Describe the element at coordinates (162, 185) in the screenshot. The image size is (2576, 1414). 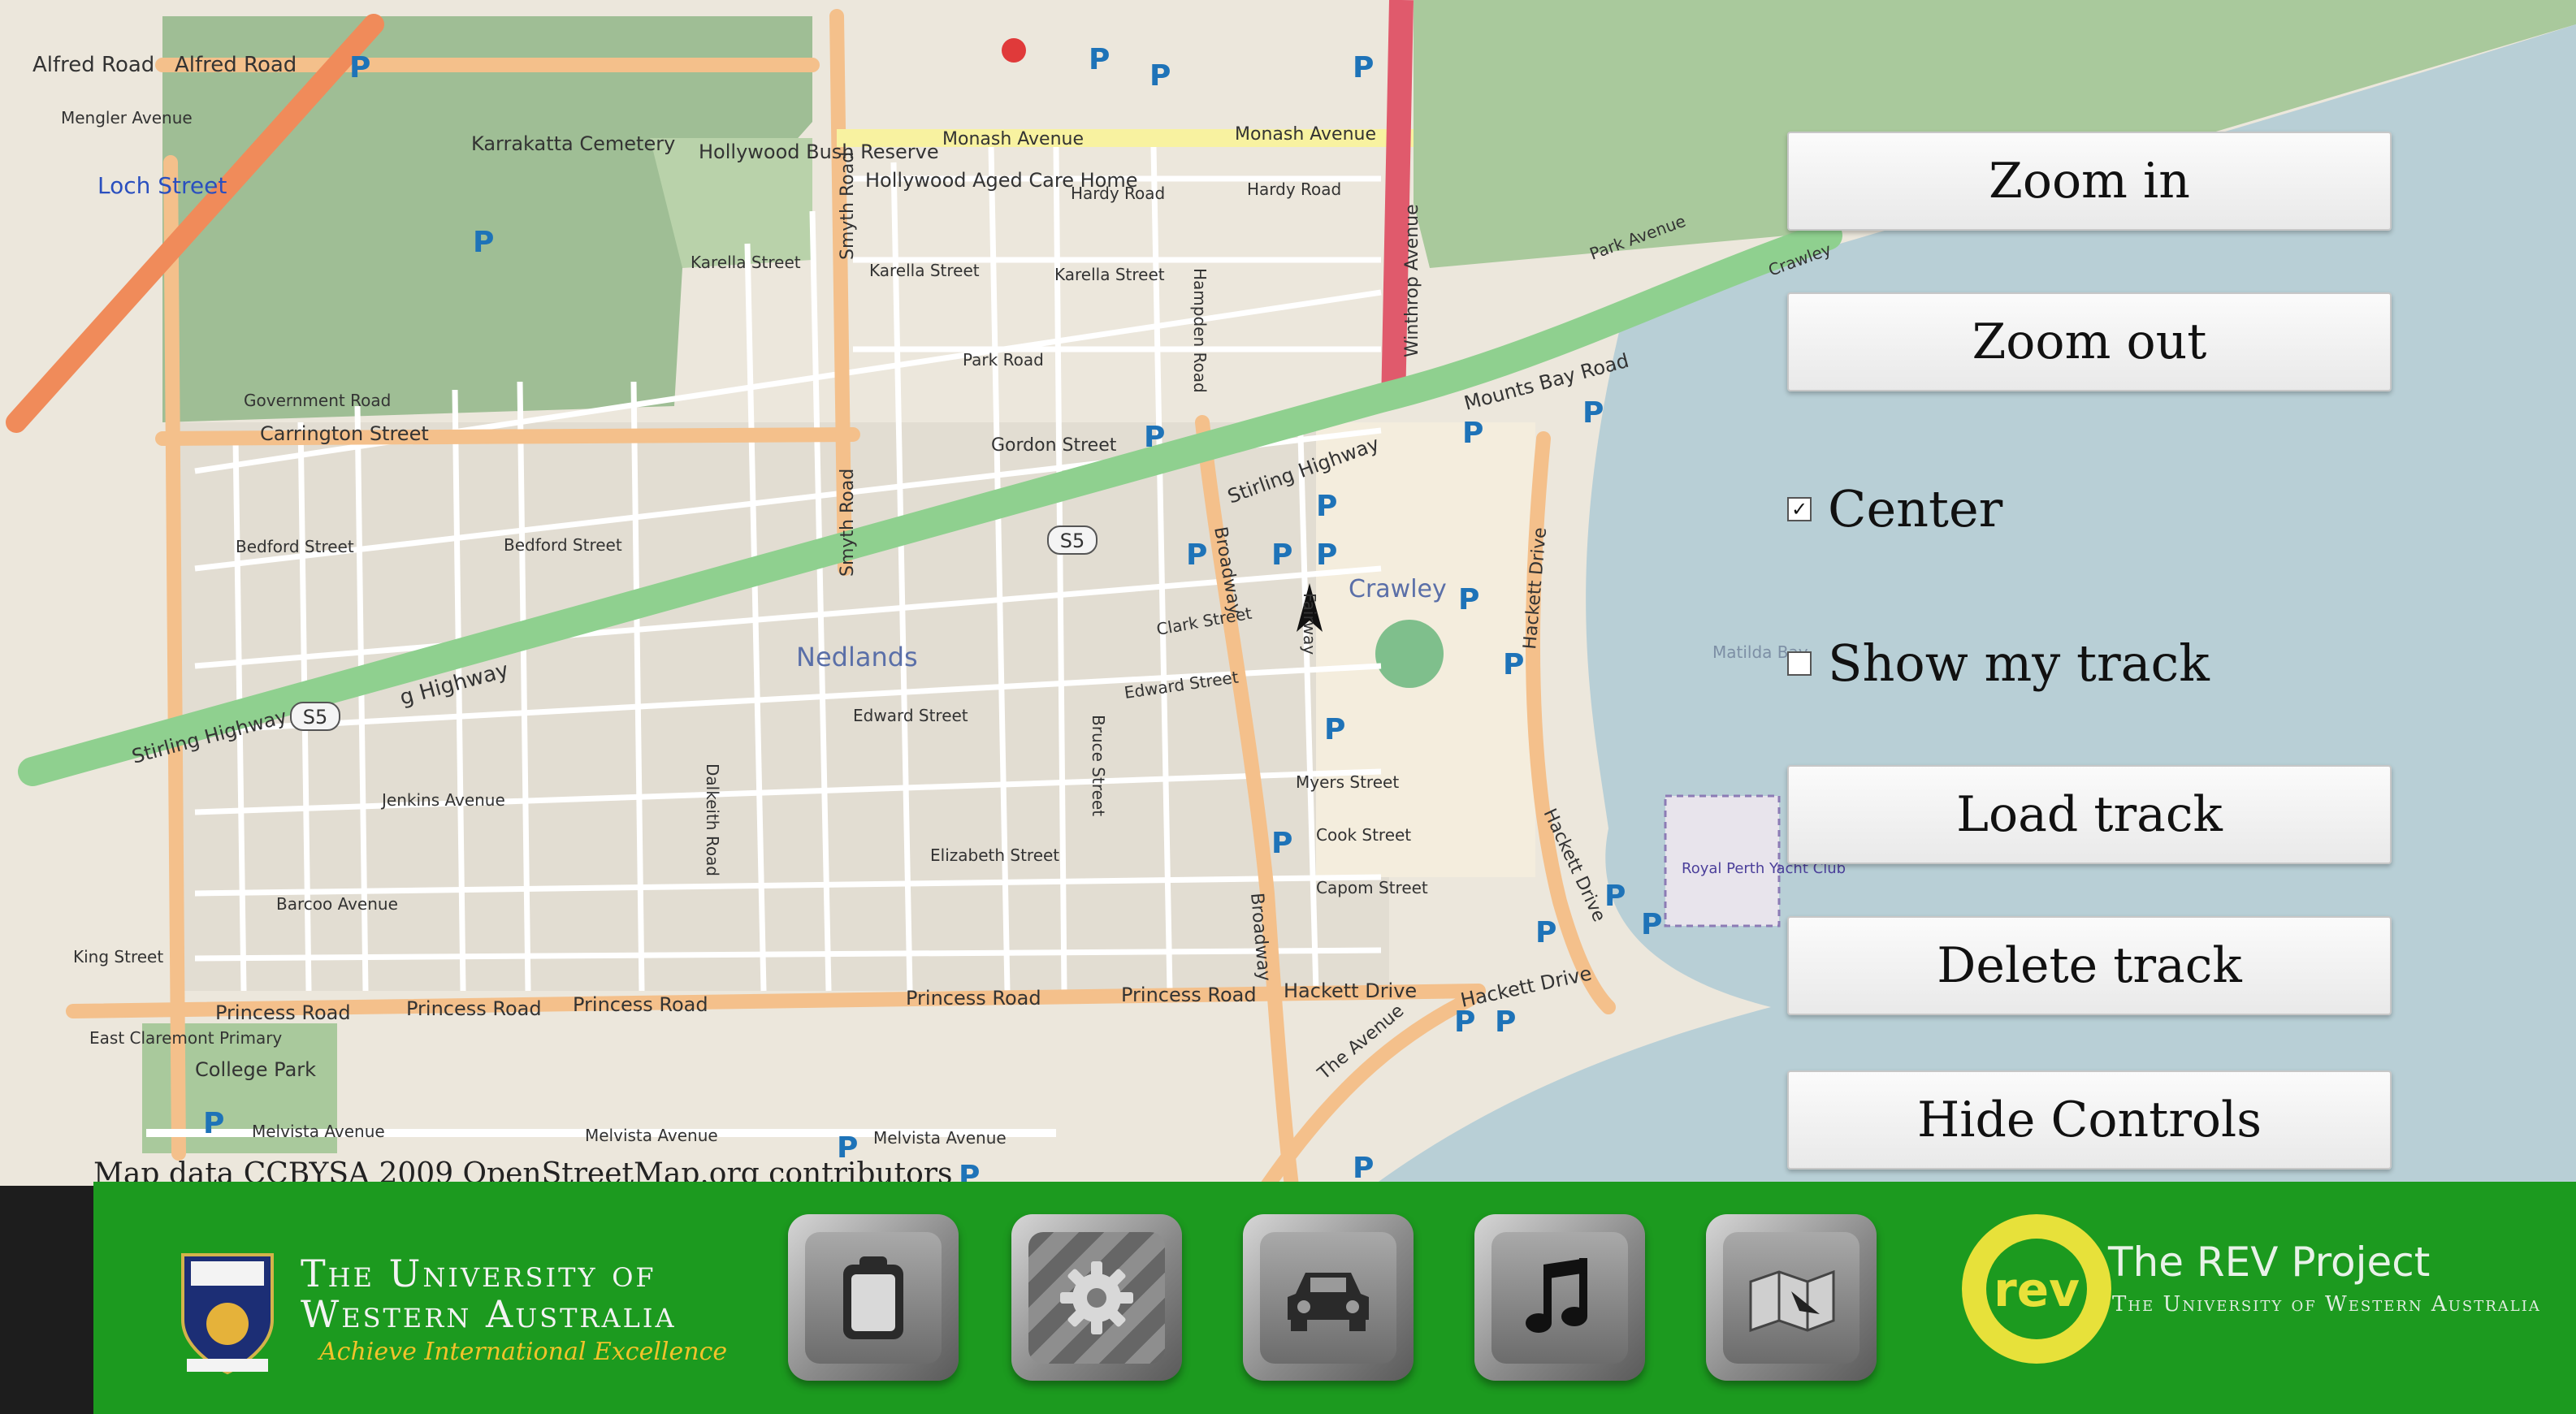
I see `map-label: Loch Street` at that location.